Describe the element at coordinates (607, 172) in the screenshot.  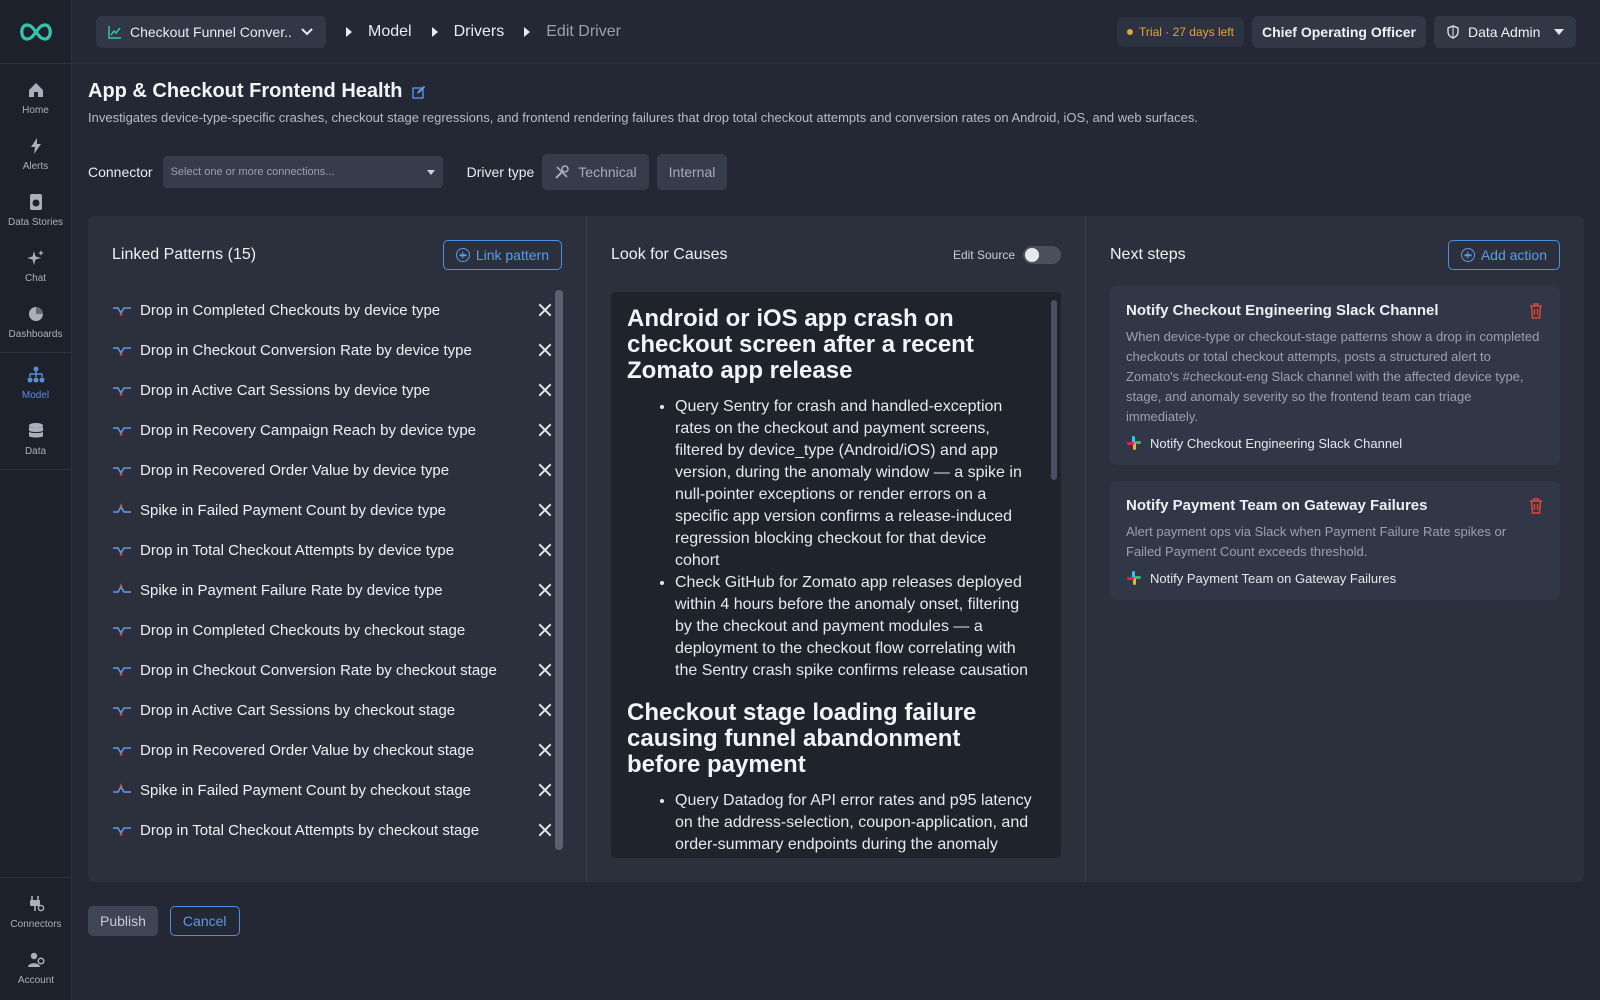
I see `driver-type-technical-label: Technical` at that location.